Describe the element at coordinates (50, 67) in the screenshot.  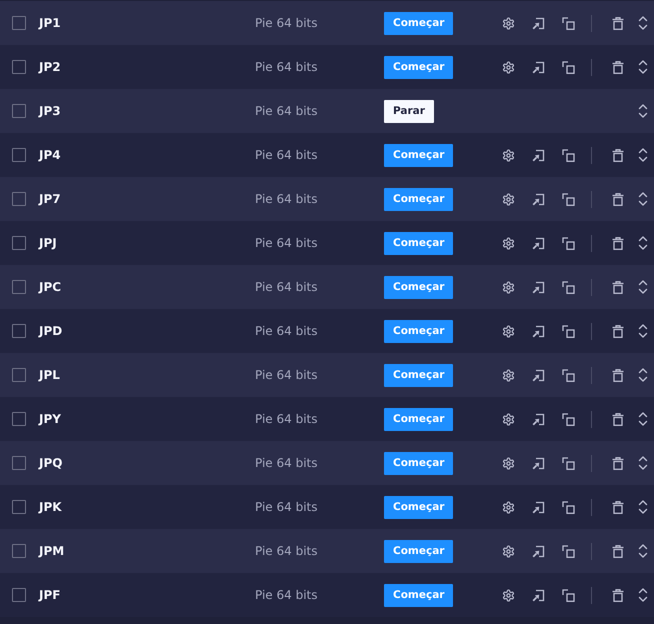
I see `item-name: JP2` at that location.